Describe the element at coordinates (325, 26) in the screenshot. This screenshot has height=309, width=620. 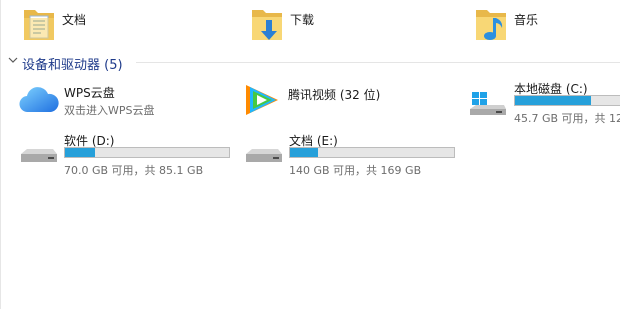
I see `folder-downloads: 下载` at that location.